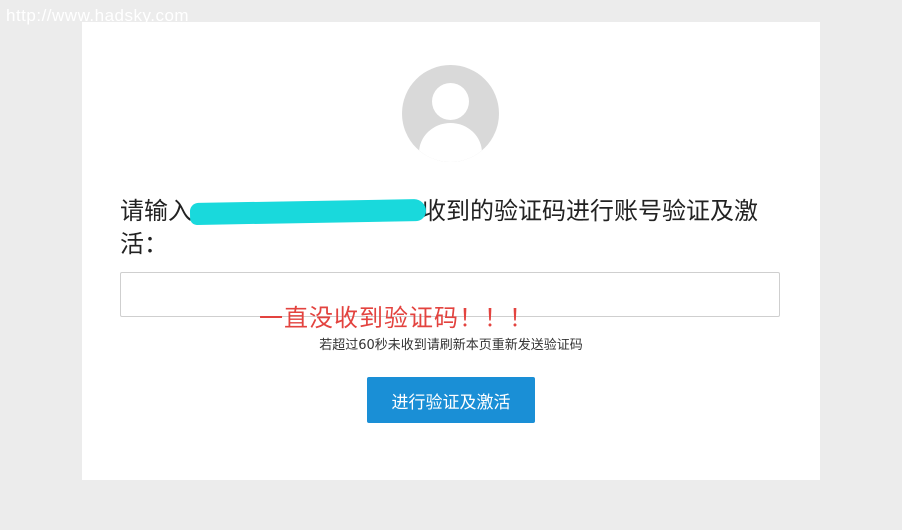  Describe the element at coordinates (450, 101) in the screenshot. I see `avatar-head` at that location.